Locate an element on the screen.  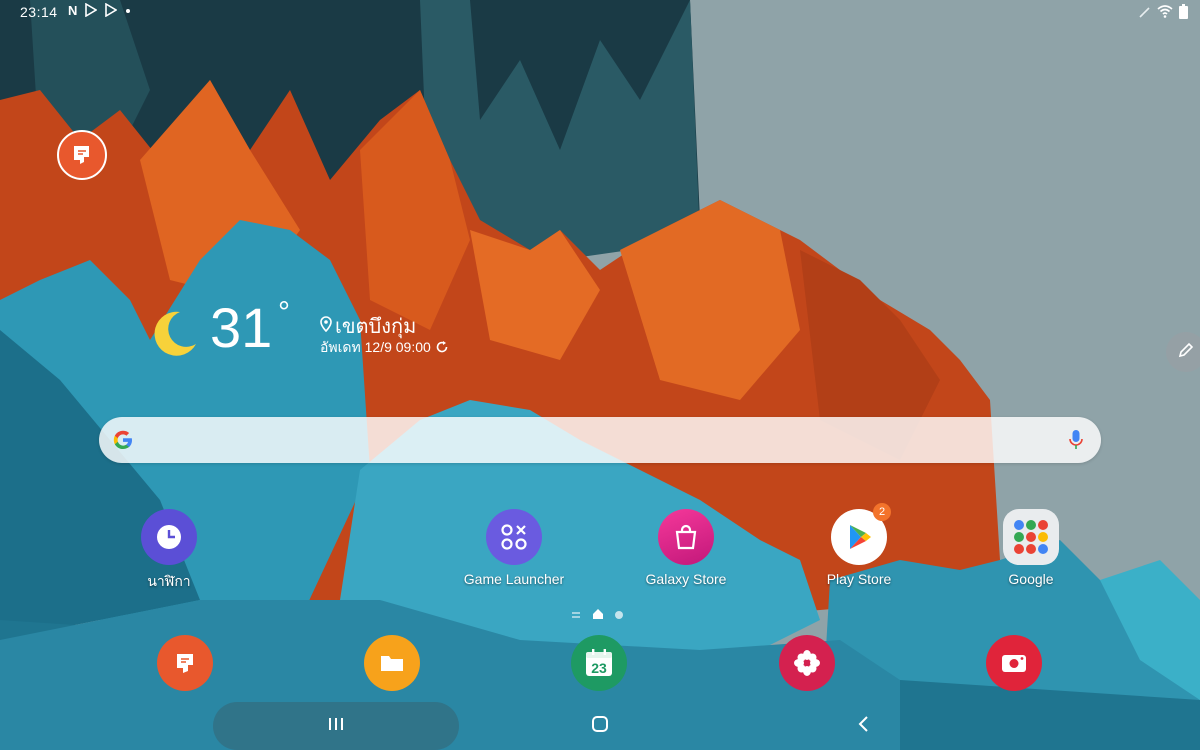
pen-edge-handle is located at coordinates (1183, 352).